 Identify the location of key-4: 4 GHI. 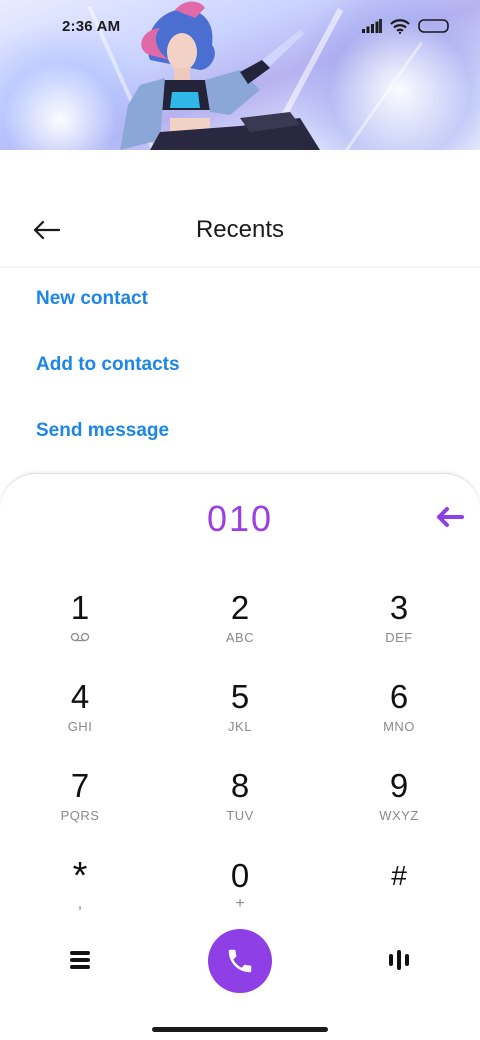
(80, 717).